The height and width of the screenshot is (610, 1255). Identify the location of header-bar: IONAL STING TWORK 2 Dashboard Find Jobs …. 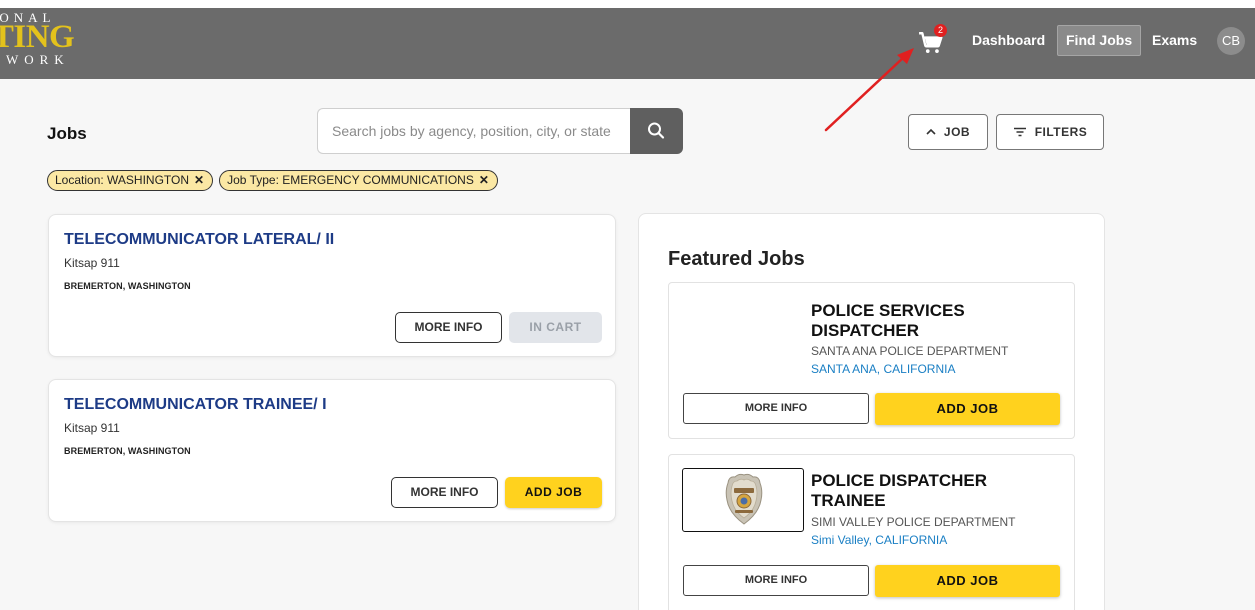
(627, 43).